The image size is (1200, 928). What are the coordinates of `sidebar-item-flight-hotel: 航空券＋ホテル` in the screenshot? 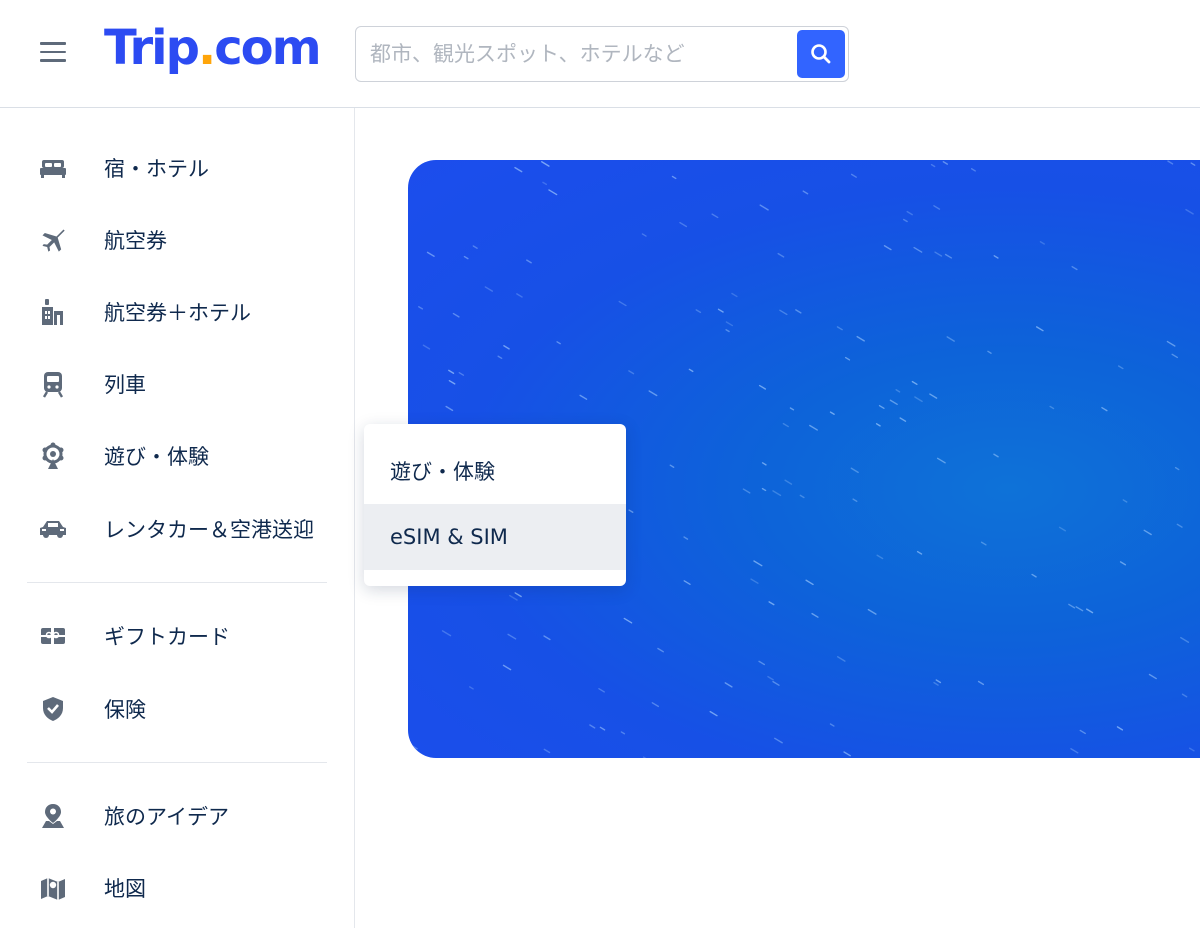 It's located at (177, 312).